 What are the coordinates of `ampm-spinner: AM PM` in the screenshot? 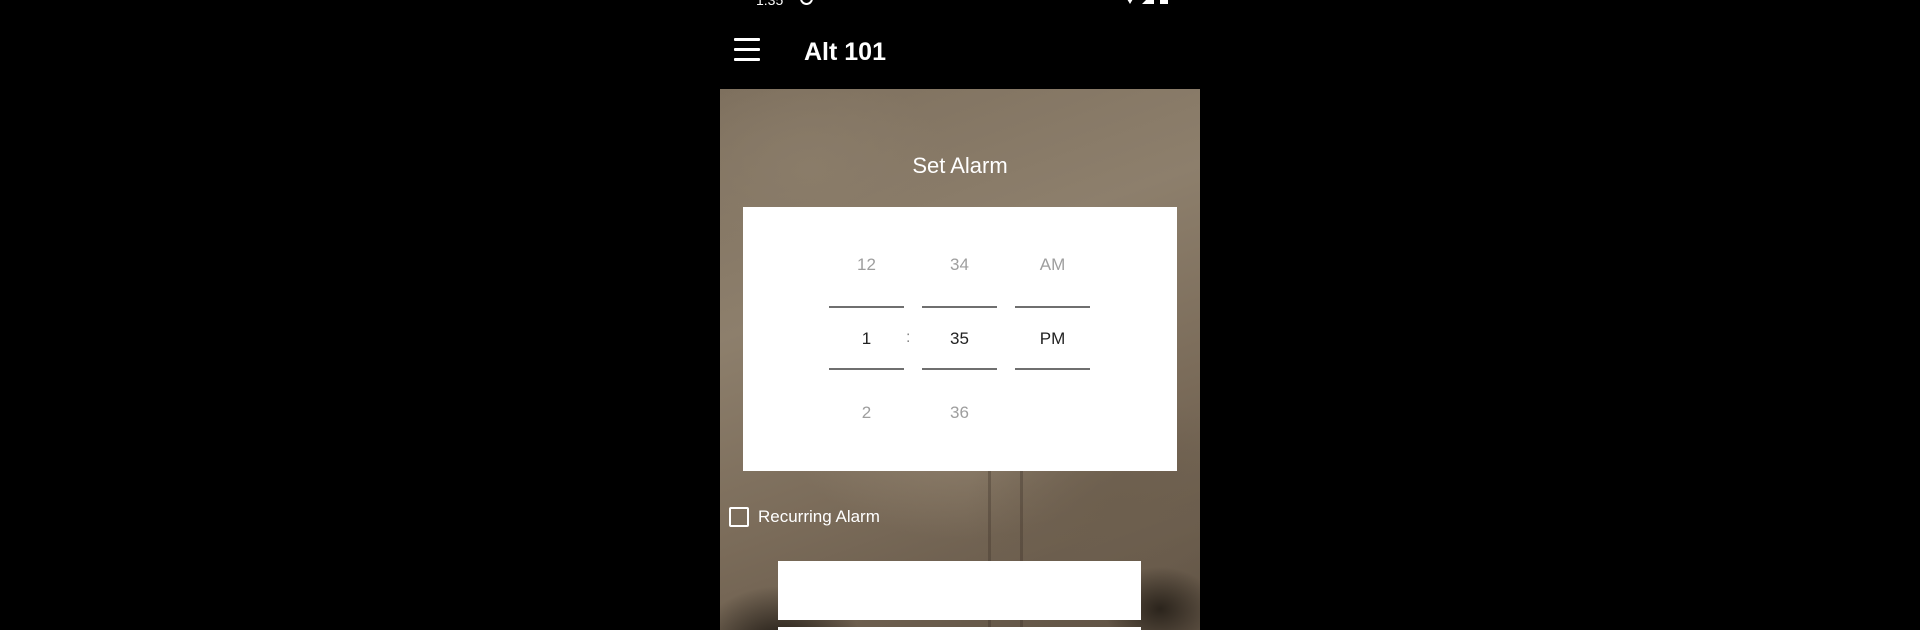 It's located at (1052, 339).